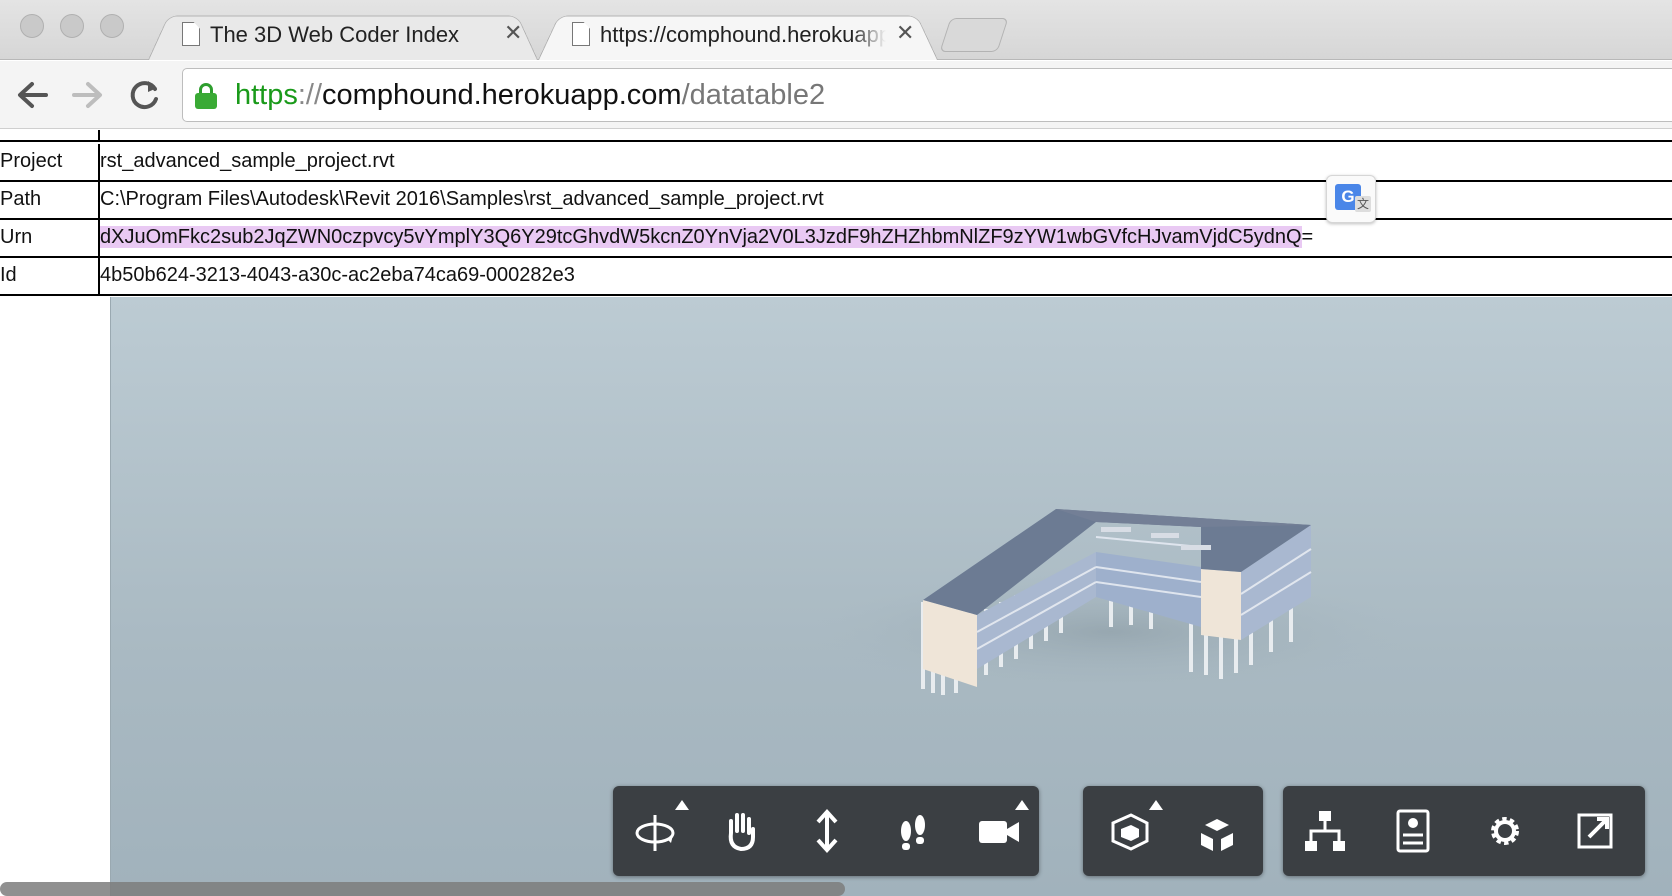 Image resolution: width=1672 pixels, height=896 pixels. Describe the element at coordinates (112, 26) in the screenshot. I see `window-zoom-button` at that location.